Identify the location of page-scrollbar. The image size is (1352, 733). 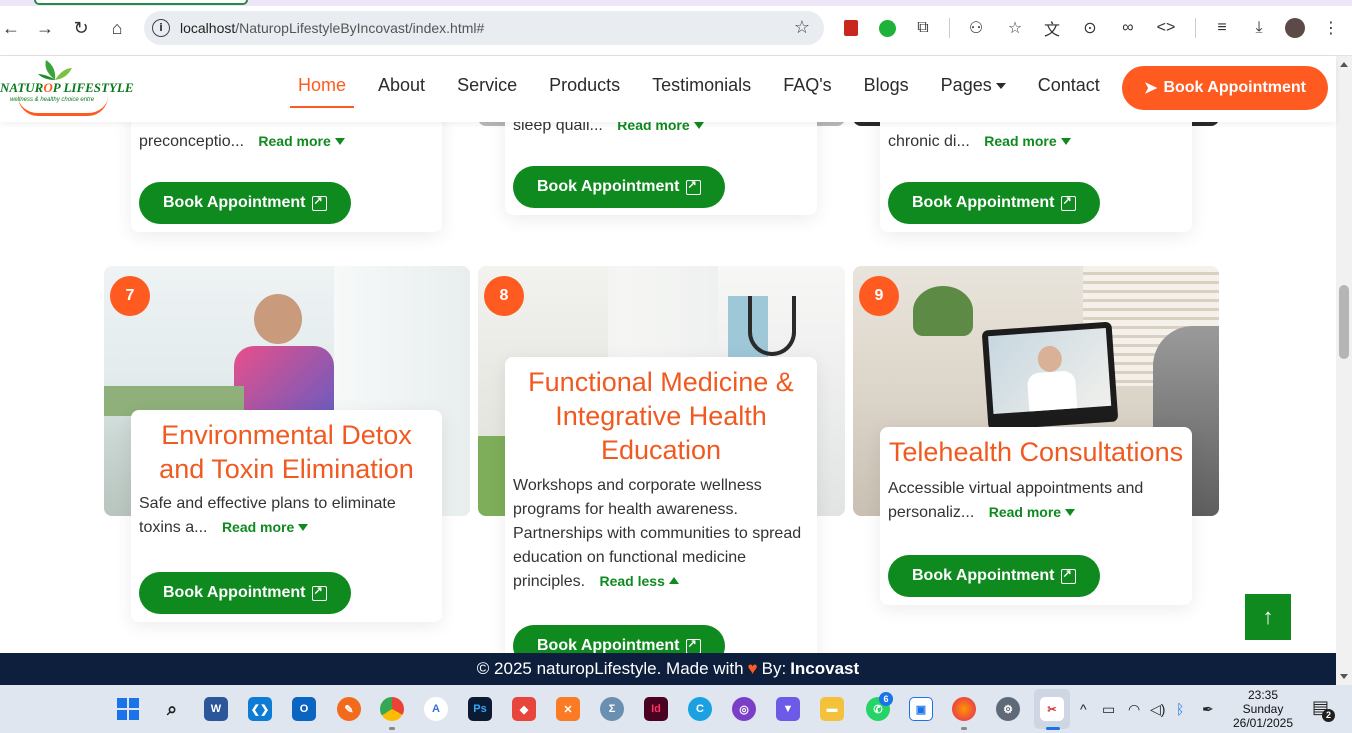
(1344, 370).